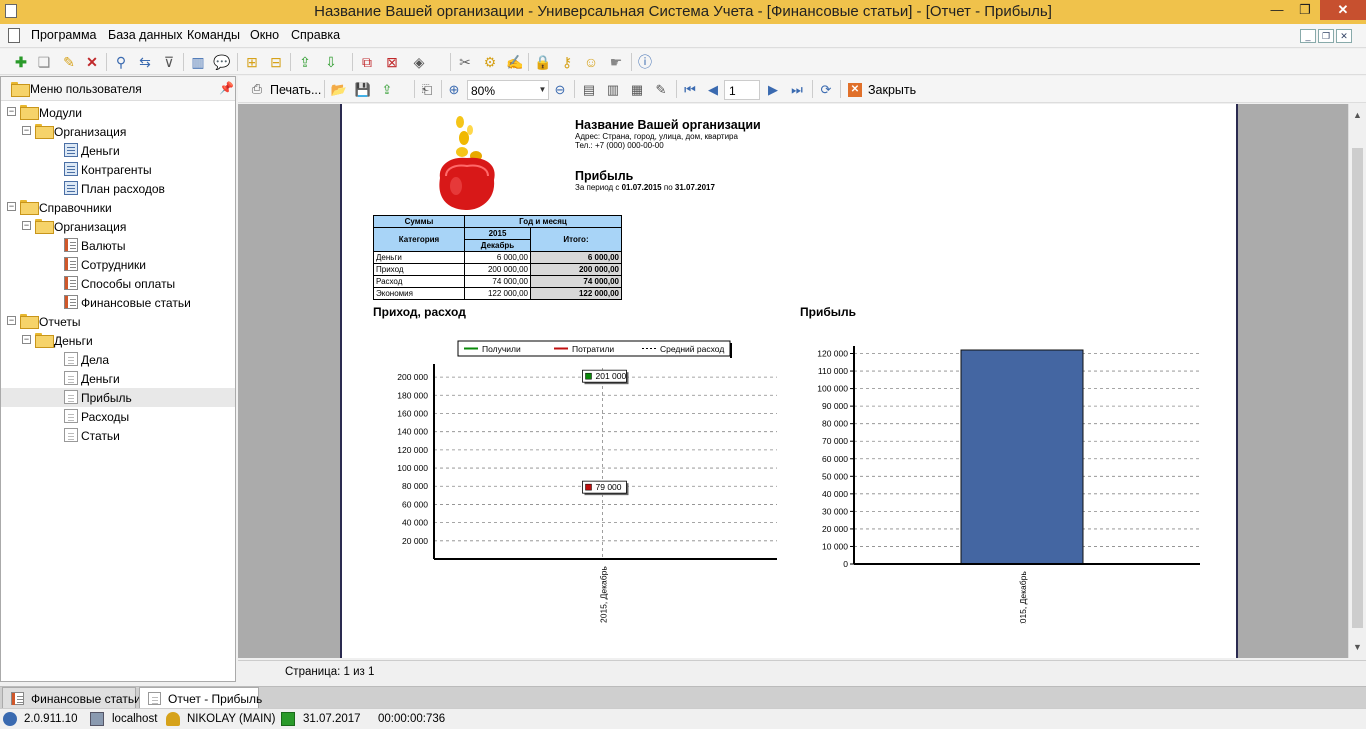 The image size is (1366, 729). I want to click on chart-icon: ▥, so click(198, 62).